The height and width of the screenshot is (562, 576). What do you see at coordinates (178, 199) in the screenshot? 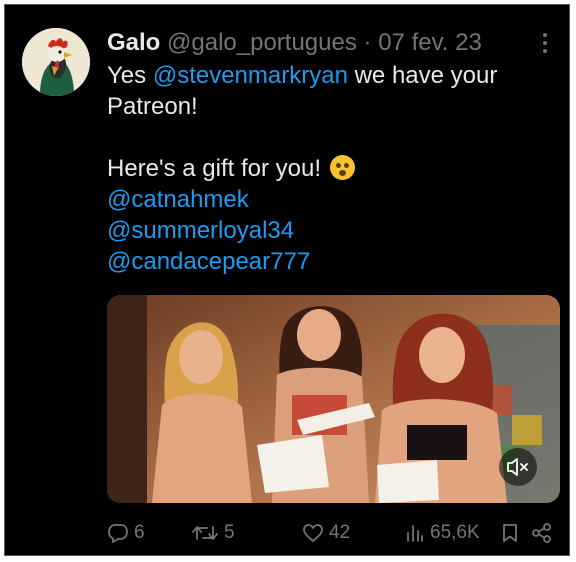
I see `mention-link: @catnahmek` at bounding box center [178, 199].